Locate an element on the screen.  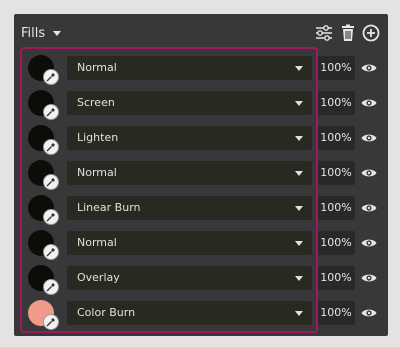
trash-icon is located at coordinates (348, 33).